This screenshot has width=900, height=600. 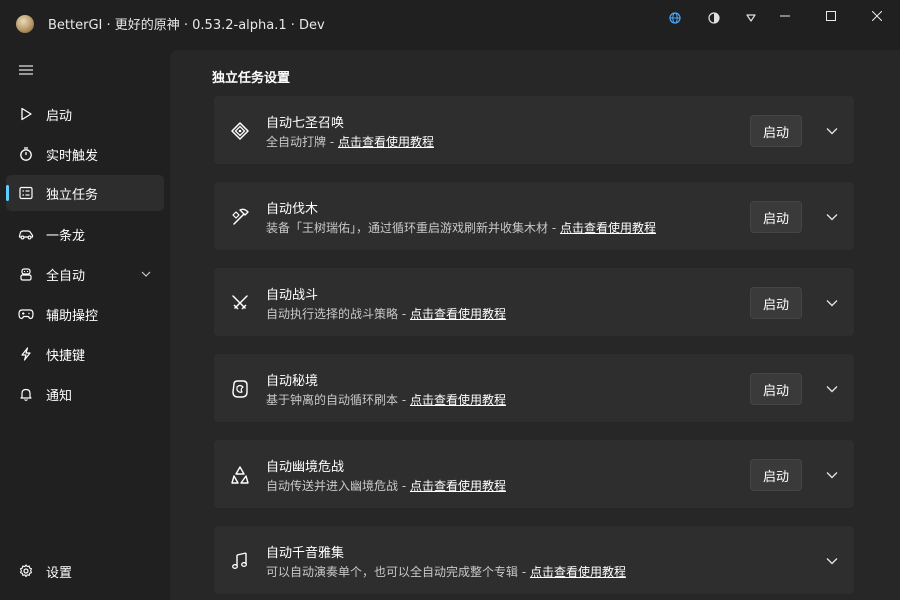 What do you see at coordinates (26, 571) in the screenshot?
I see `gear-icon` at bounding box center [26, 571].